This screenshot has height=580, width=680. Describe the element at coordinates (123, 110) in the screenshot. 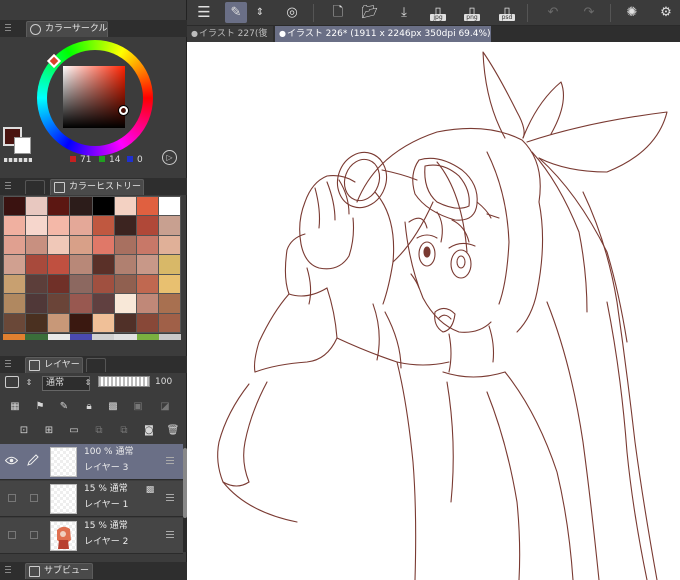

I see `sv-marker` at that location.